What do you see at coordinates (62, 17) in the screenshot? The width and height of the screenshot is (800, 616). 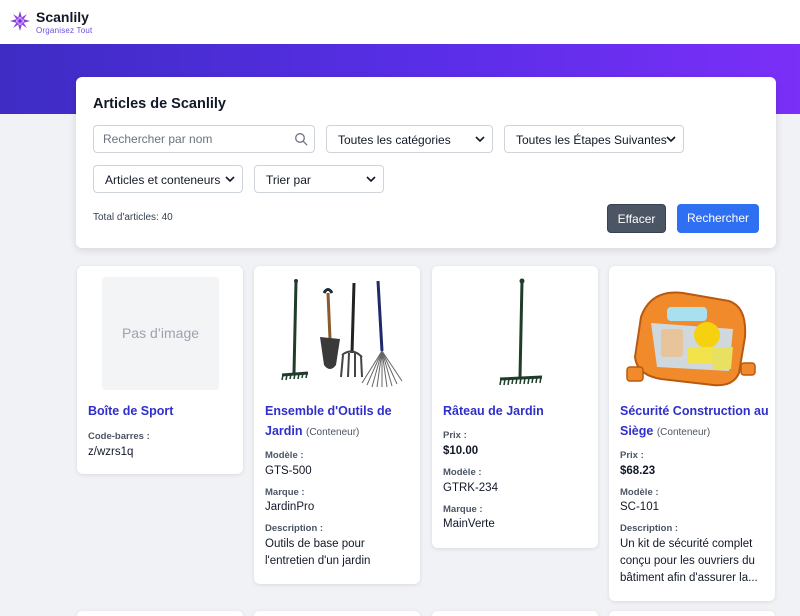 I see `app-name: Scanlily` at bounding box center [62, 17].